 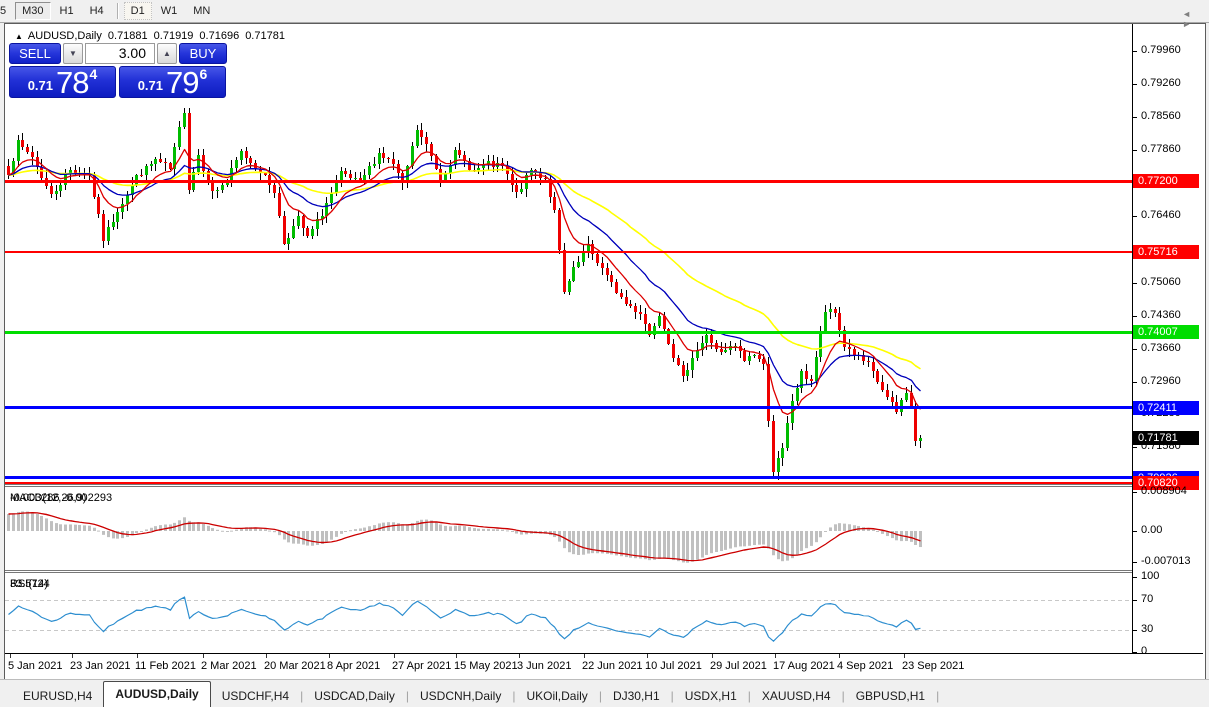 I want to click on rsi-axis-label: 70, so click(x=1147, y=599).